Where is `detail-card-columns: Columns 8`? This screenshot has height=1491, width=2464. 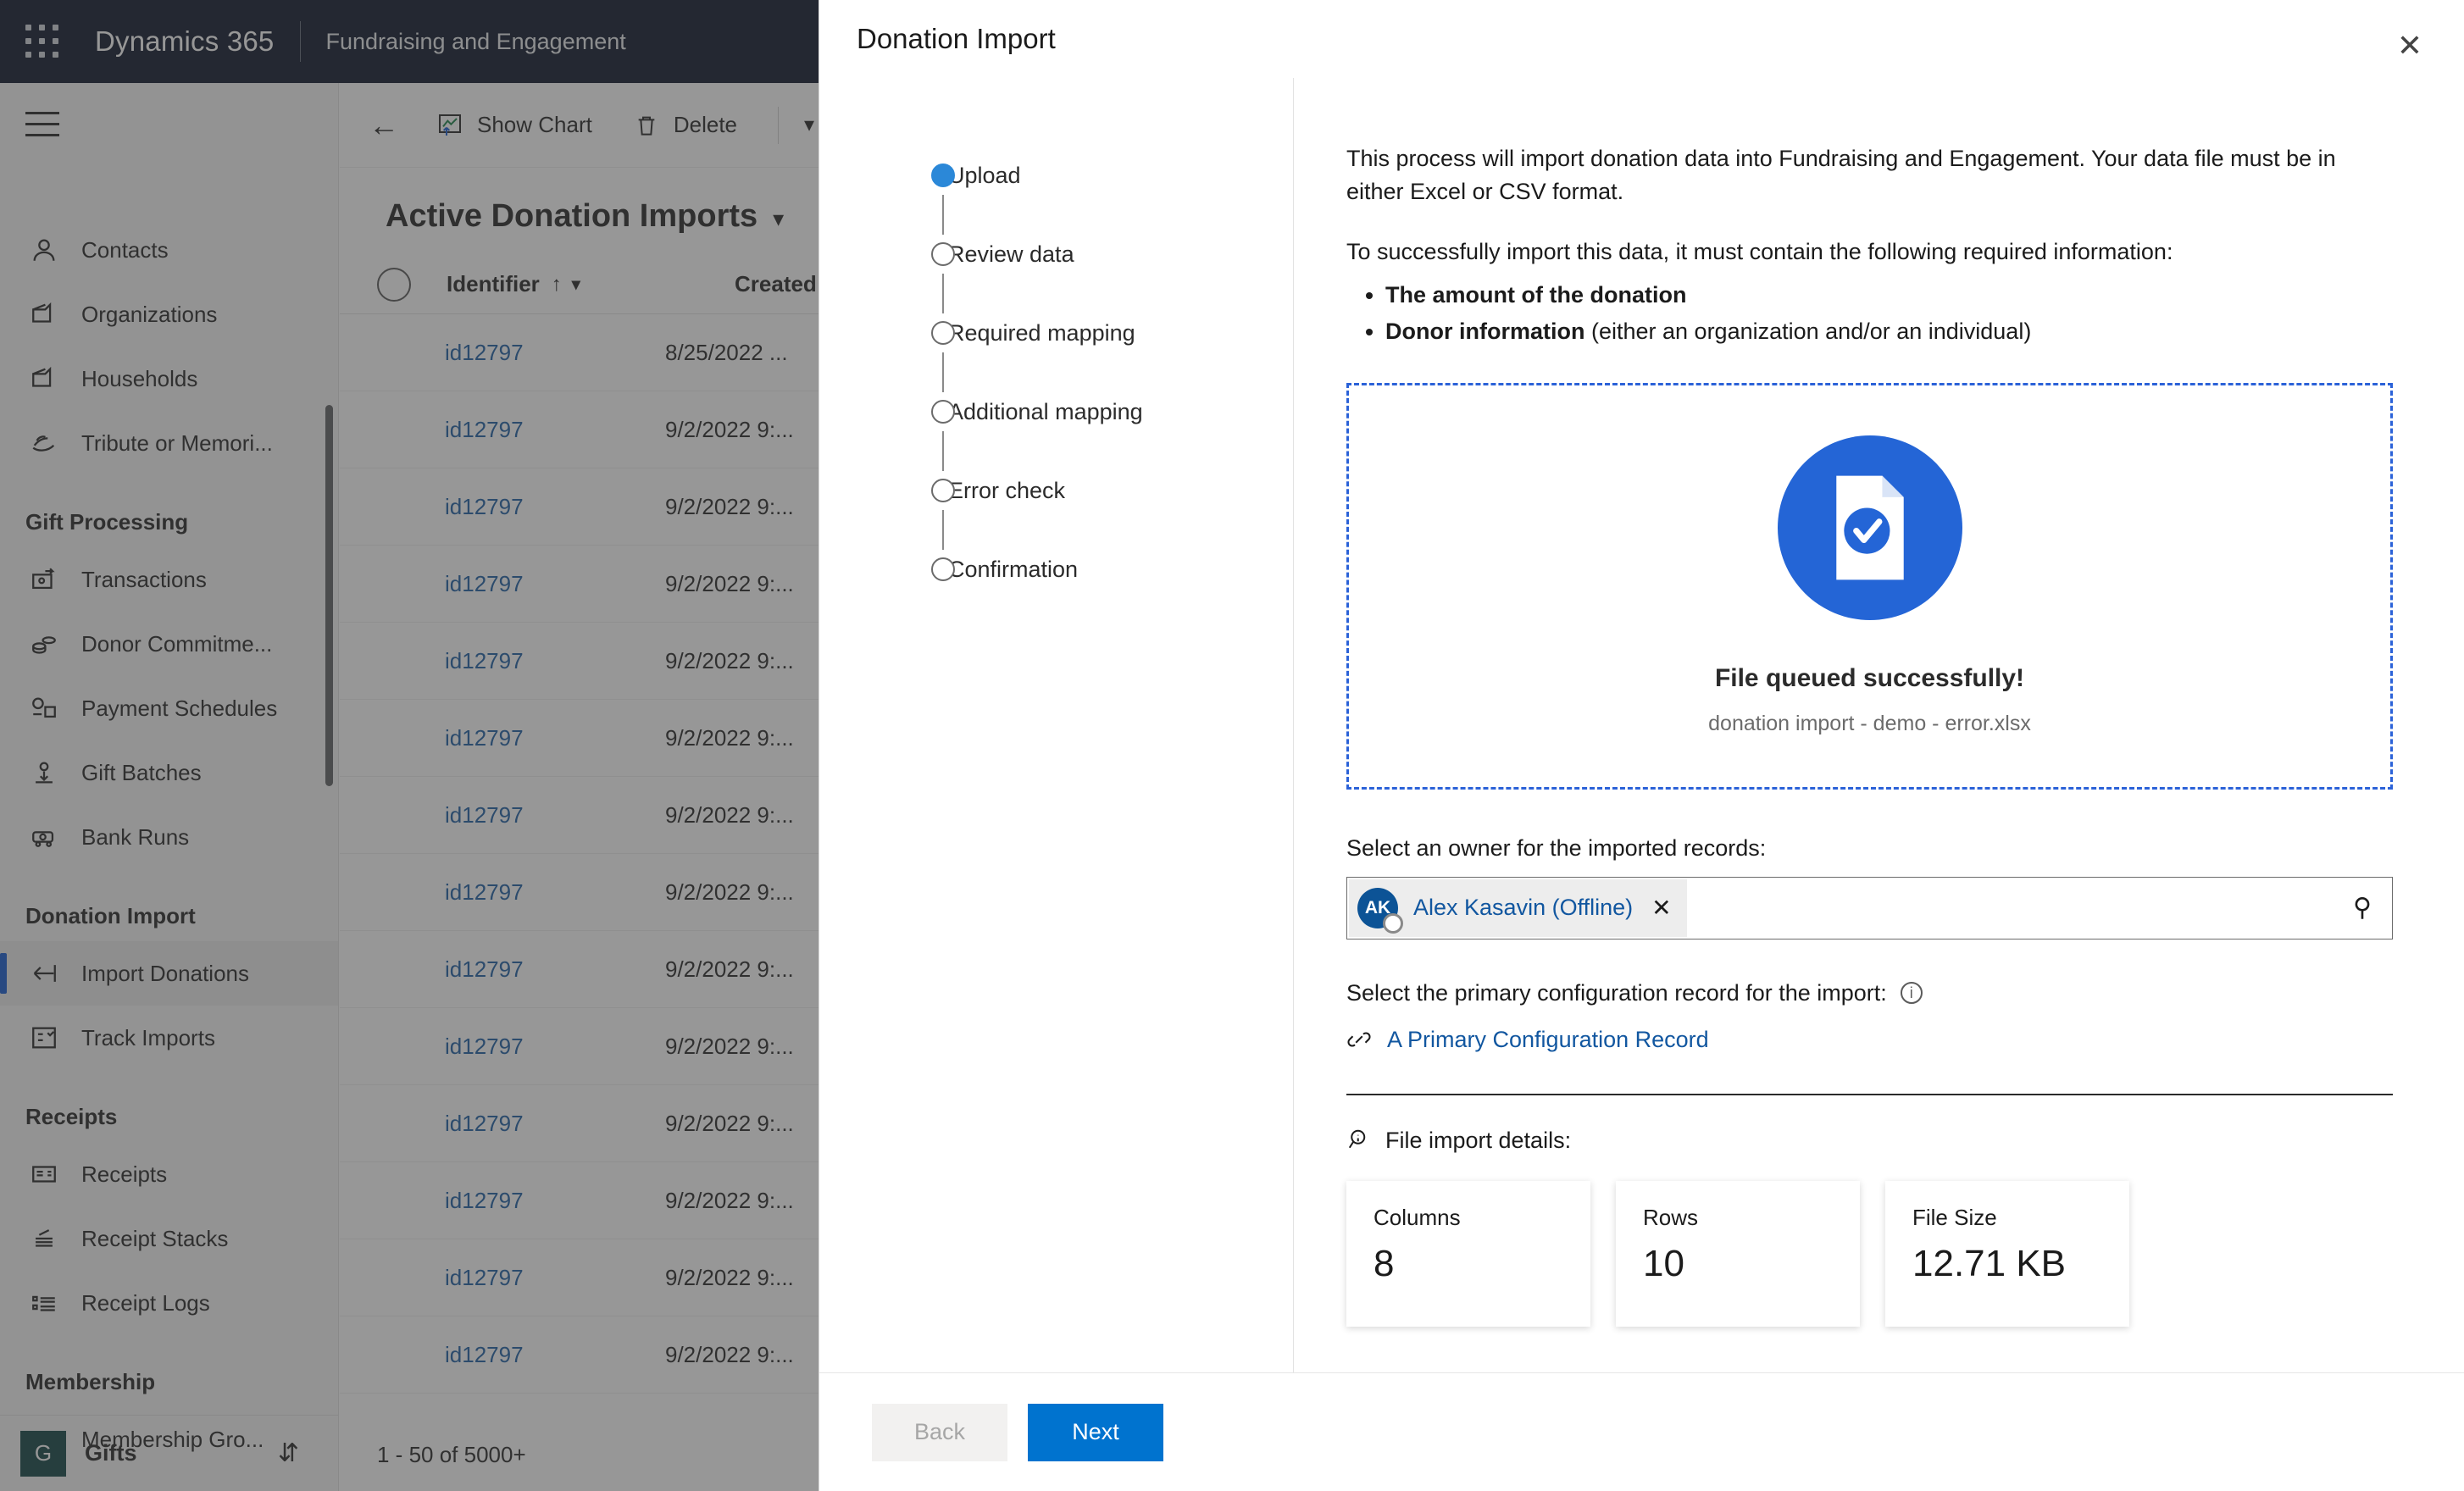 detail-card-columns: Columns 8 is located at coordinates (1468, 1254).